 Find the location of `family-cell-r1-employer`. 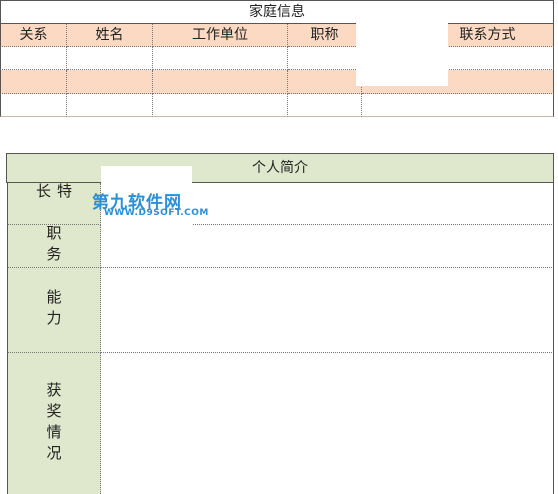

family-cell-r1-employer is located at coordinates (220, 58).